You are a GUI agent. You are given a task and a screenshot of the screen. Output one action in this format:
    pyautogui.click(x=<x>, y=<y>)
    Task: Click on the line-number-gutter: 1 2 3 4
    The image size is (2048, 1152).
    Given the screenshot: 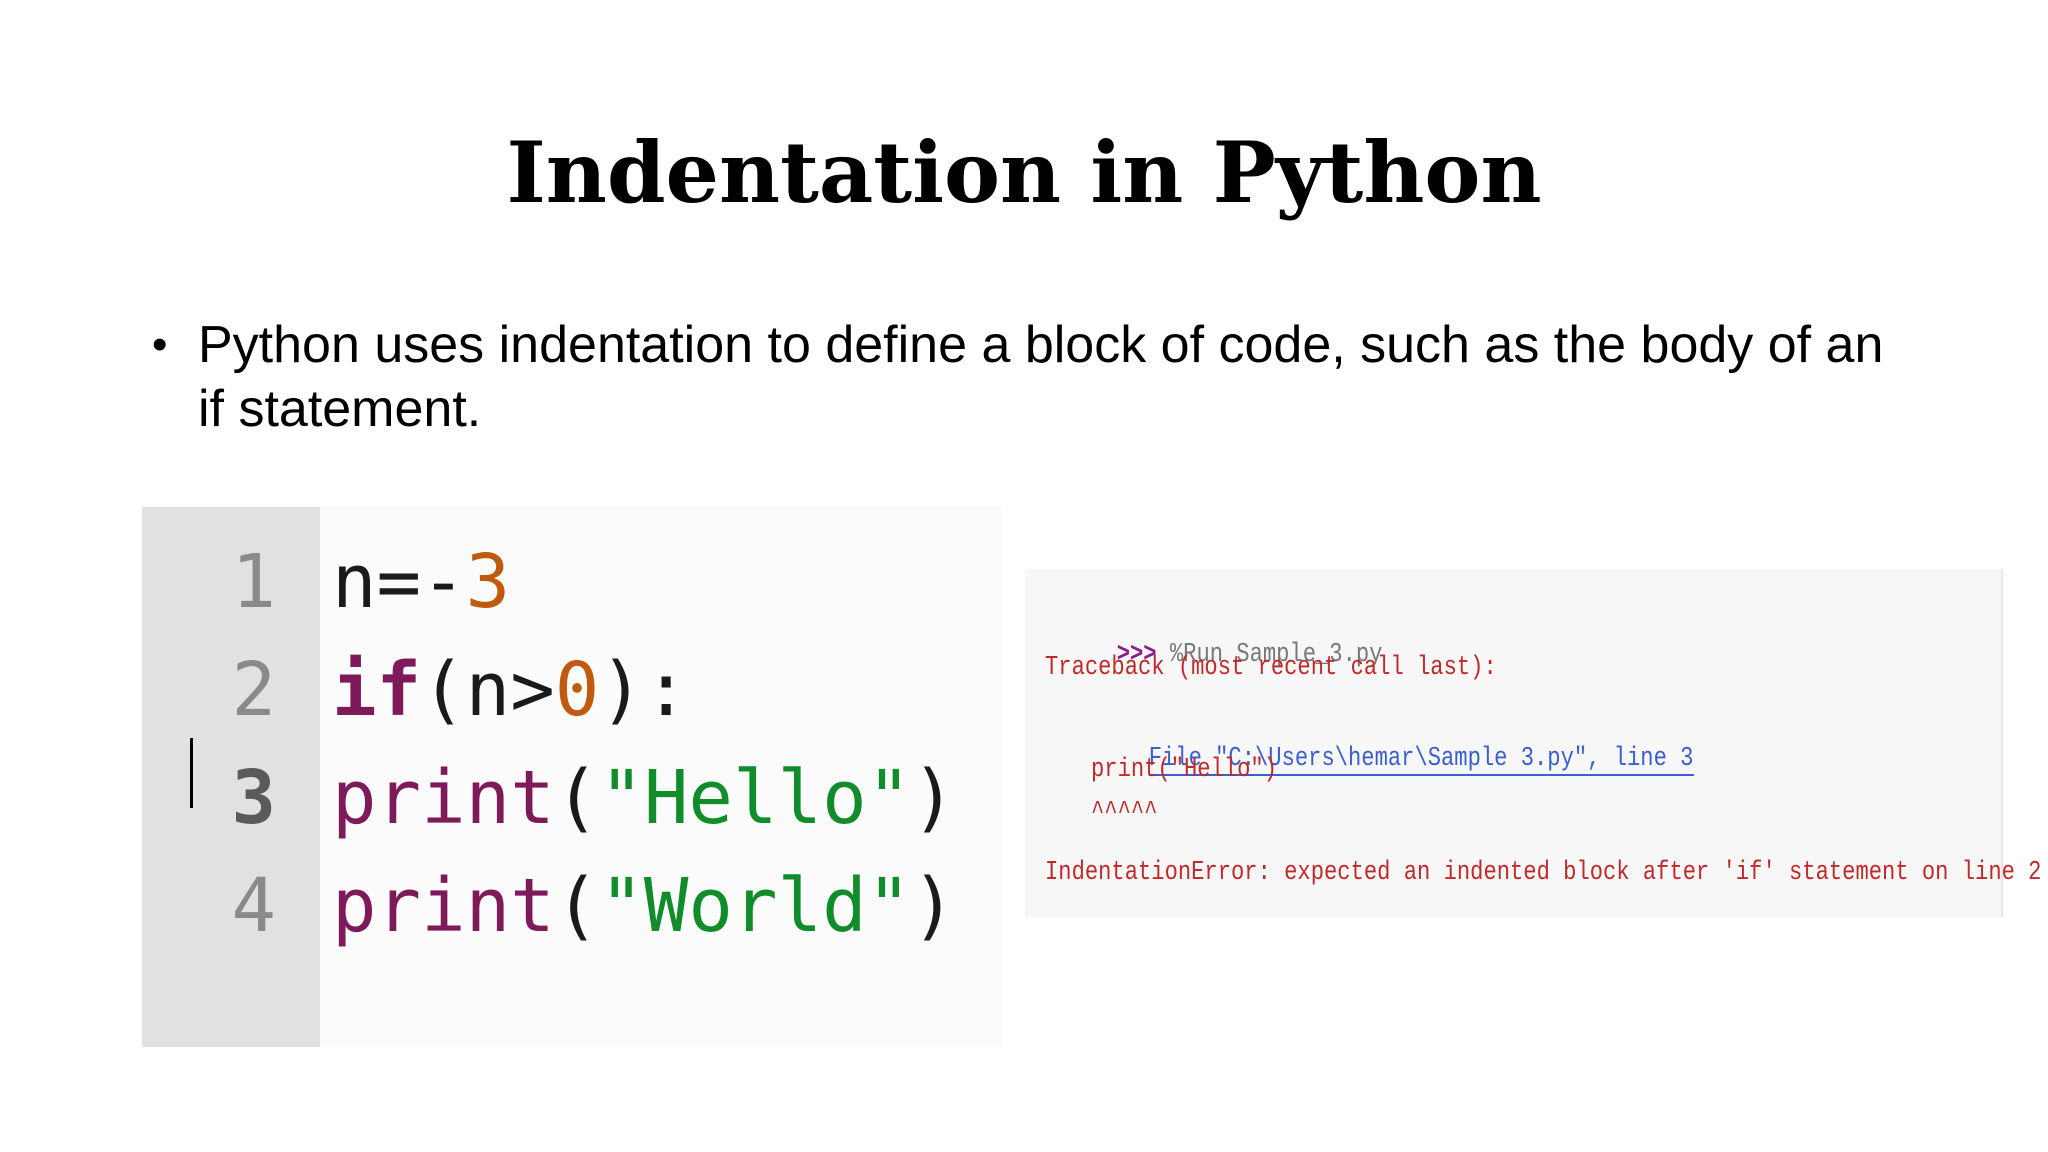 What is the action you would take?
    pyautogui.click(x=231, y=777)
    